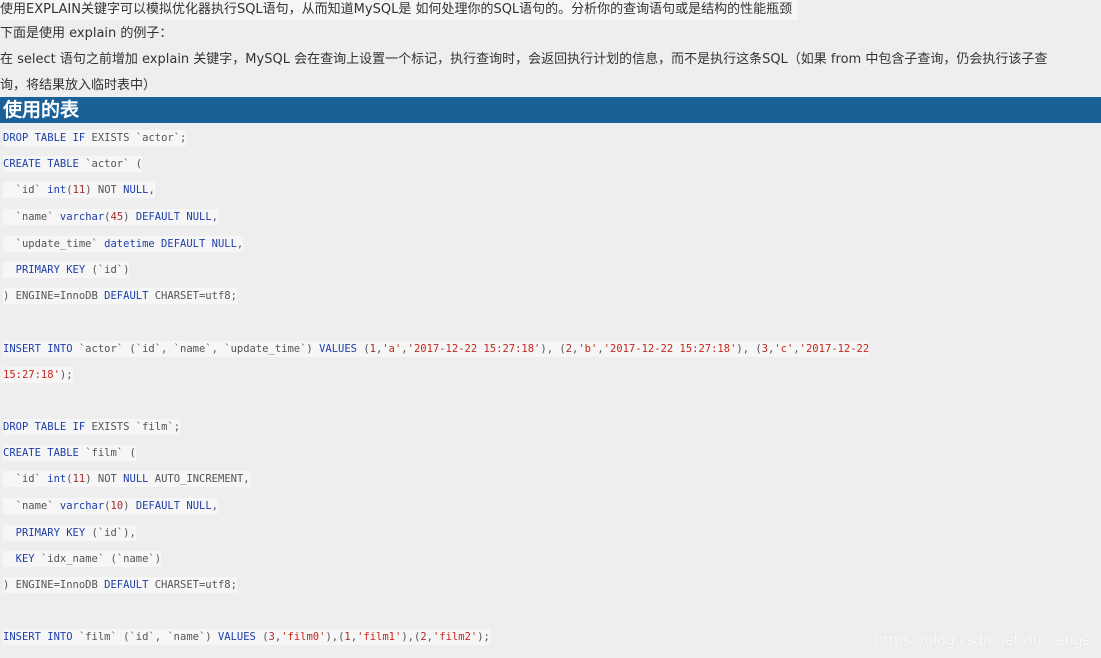 The image size is (1101, 658). What do you see at coordinates (550, 110) in the screenshot?
I see `section-heading-tables: 使用的表` at bounding box center [550, 110].